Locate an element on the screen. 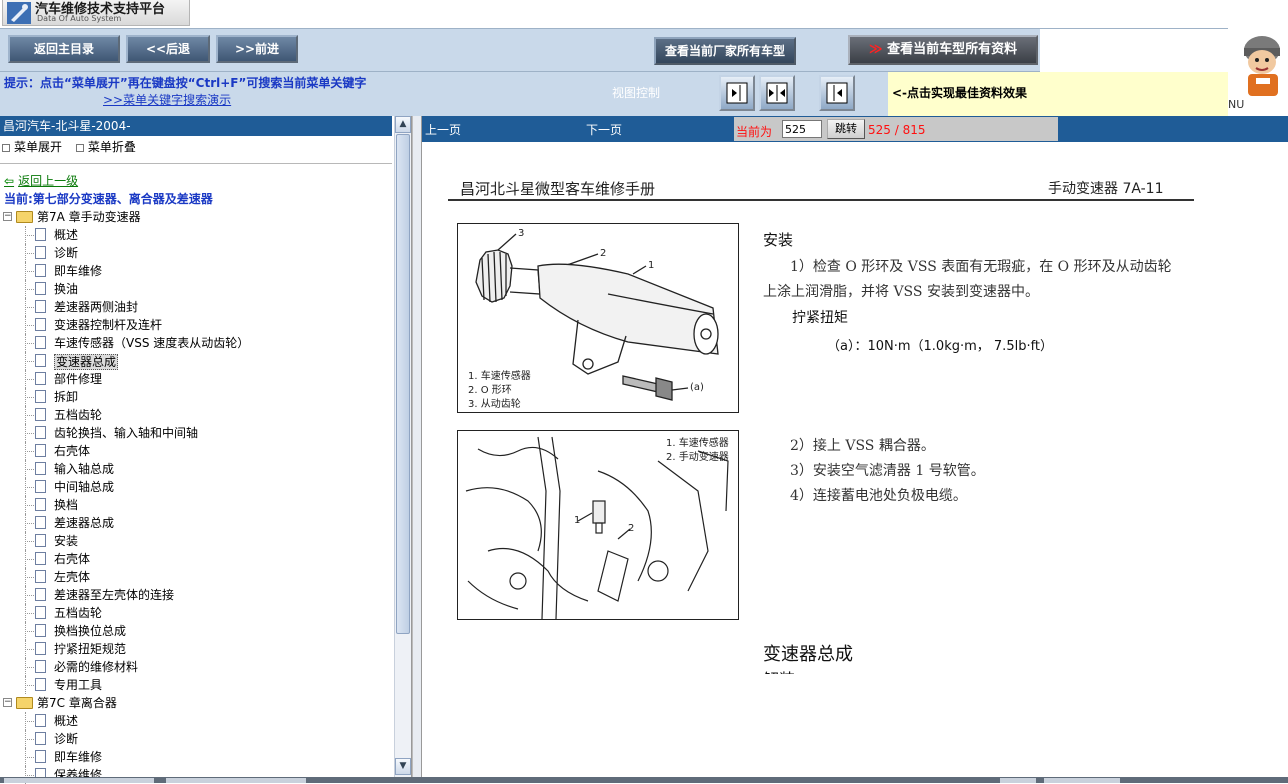 The width and height of the screenshot is (1288, 784). tree-item-label: 部件修理 is located at coordinates (78, 379).